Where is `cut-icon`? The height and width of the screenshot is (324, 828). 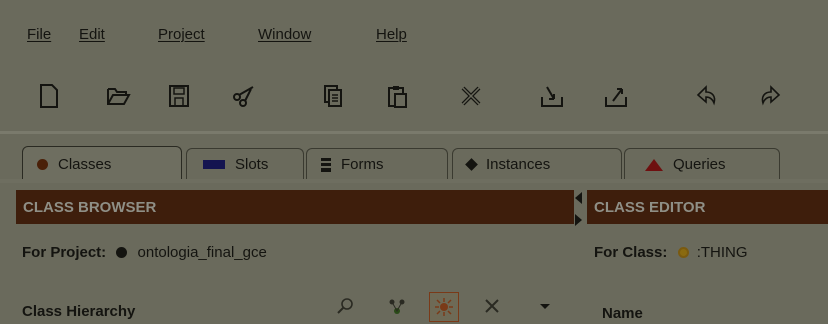 cut-icon is located at coordinates (243, 96).